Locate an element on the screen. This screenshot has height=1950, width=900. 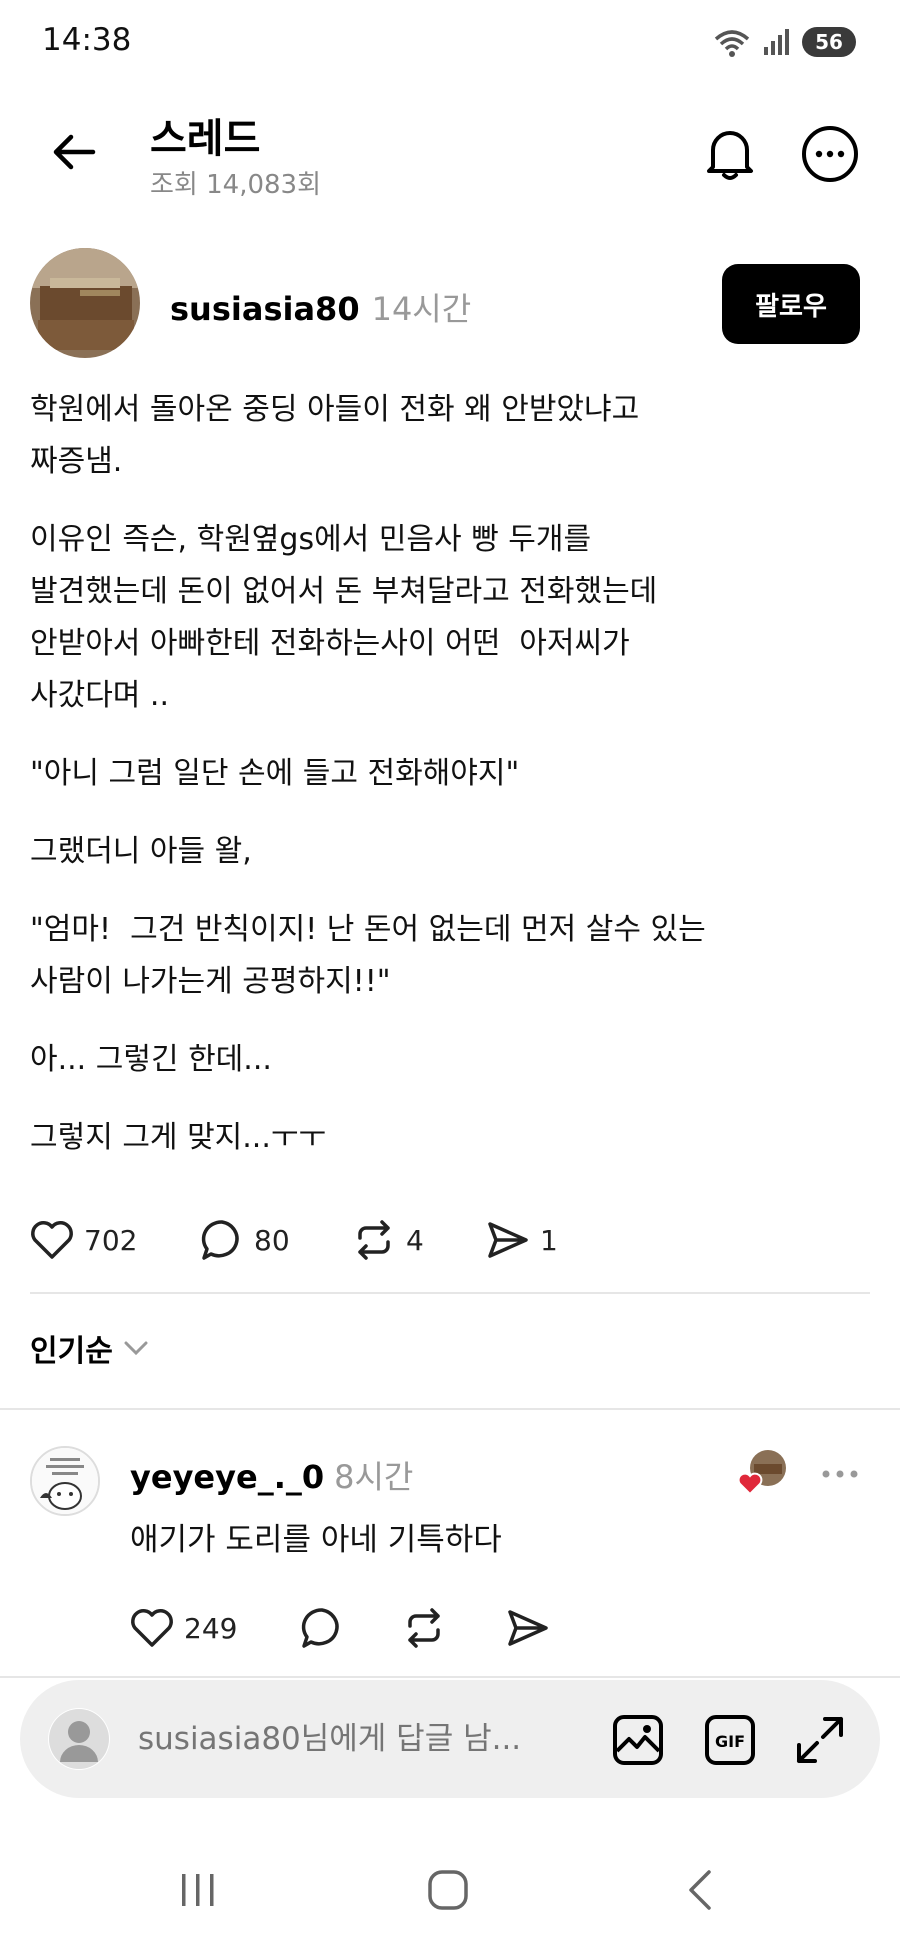
comment-time: 8시간 is located at coordinates (374, 1477).